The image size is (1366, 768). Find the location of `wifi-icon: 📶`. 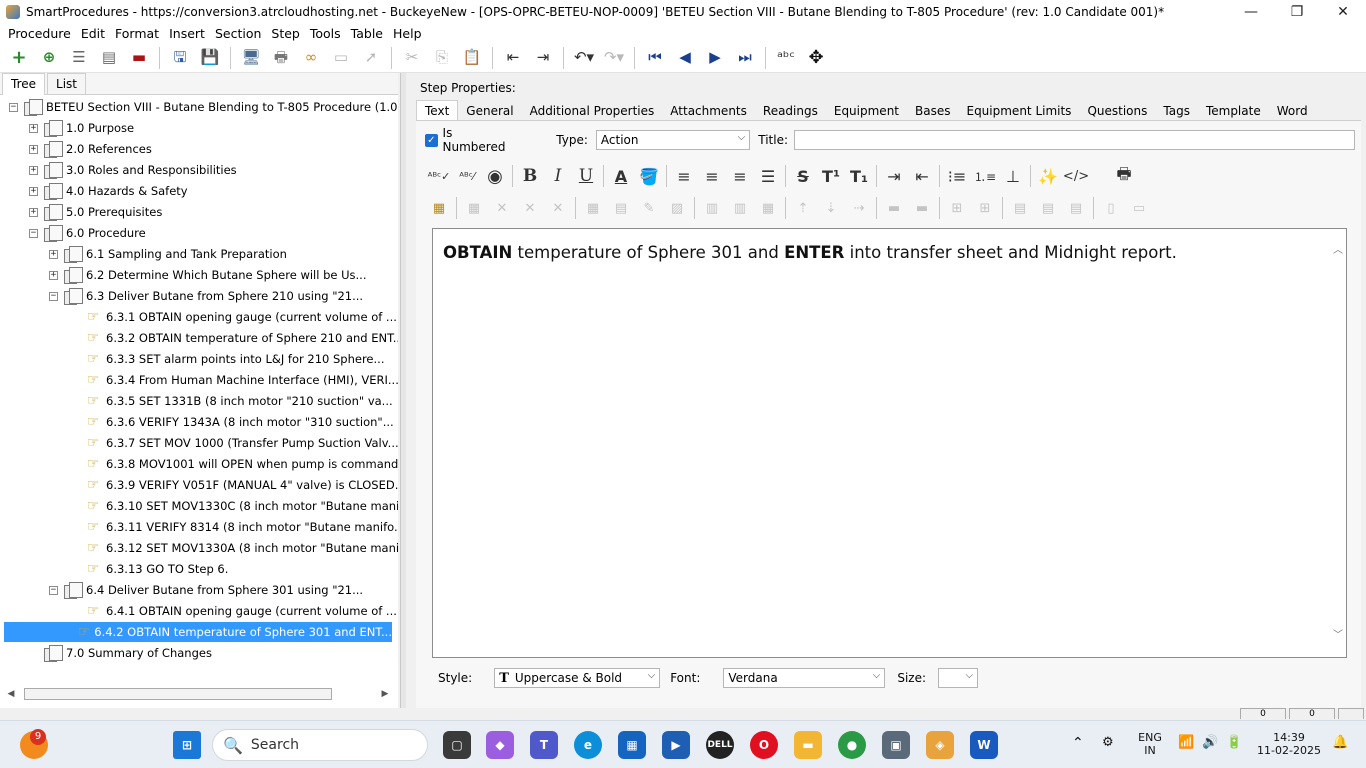

wifi-icon: 📶 is located at coordinates (1186, 742).